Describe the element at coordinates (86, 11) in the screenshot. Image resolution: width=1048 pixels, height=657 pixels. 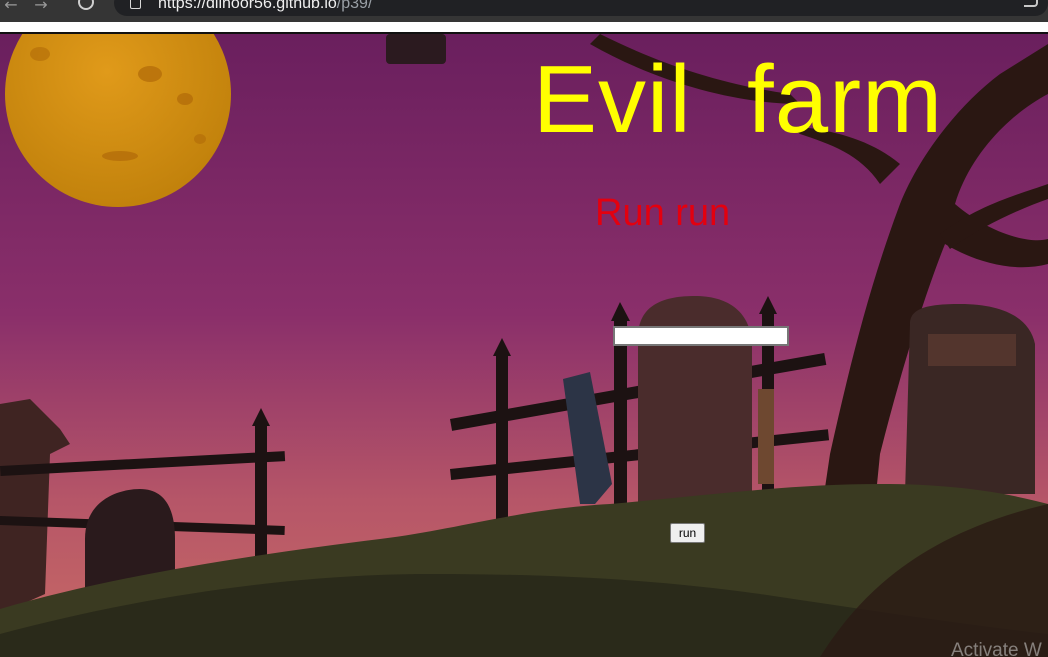
I see `reload-button` at that location.